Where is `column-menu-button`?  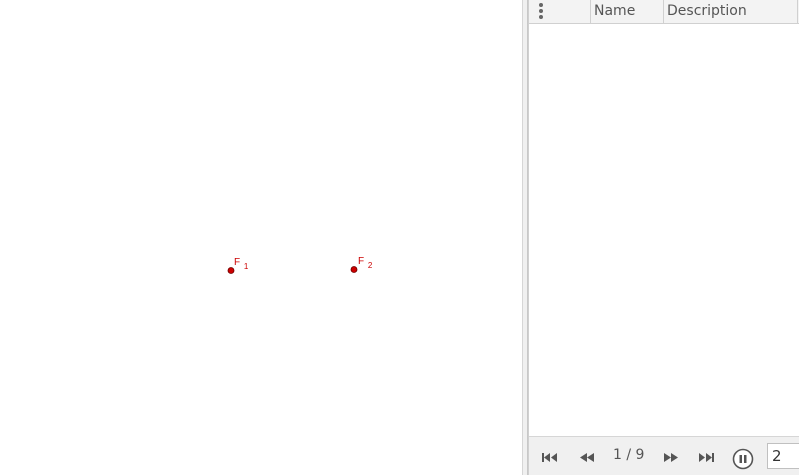
column-menu-button is located at coordinates (560, 11).